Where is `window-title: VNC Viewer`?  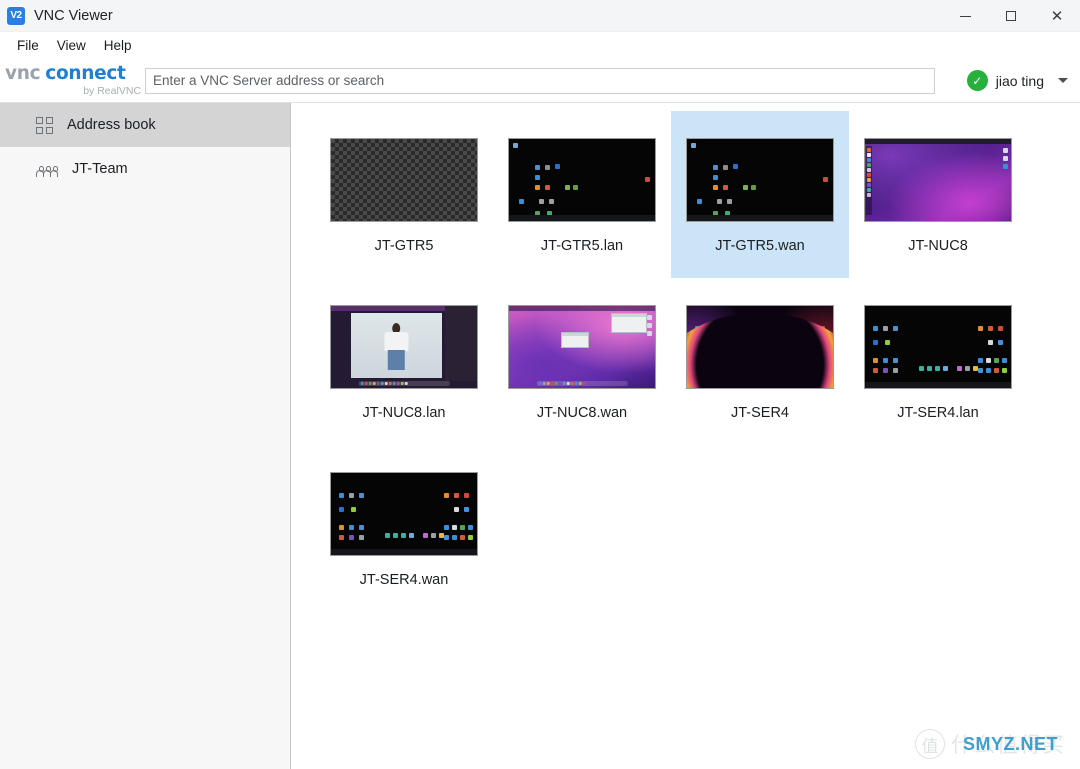 window-title: VNC Viewer is located at coordinates (73, 15).